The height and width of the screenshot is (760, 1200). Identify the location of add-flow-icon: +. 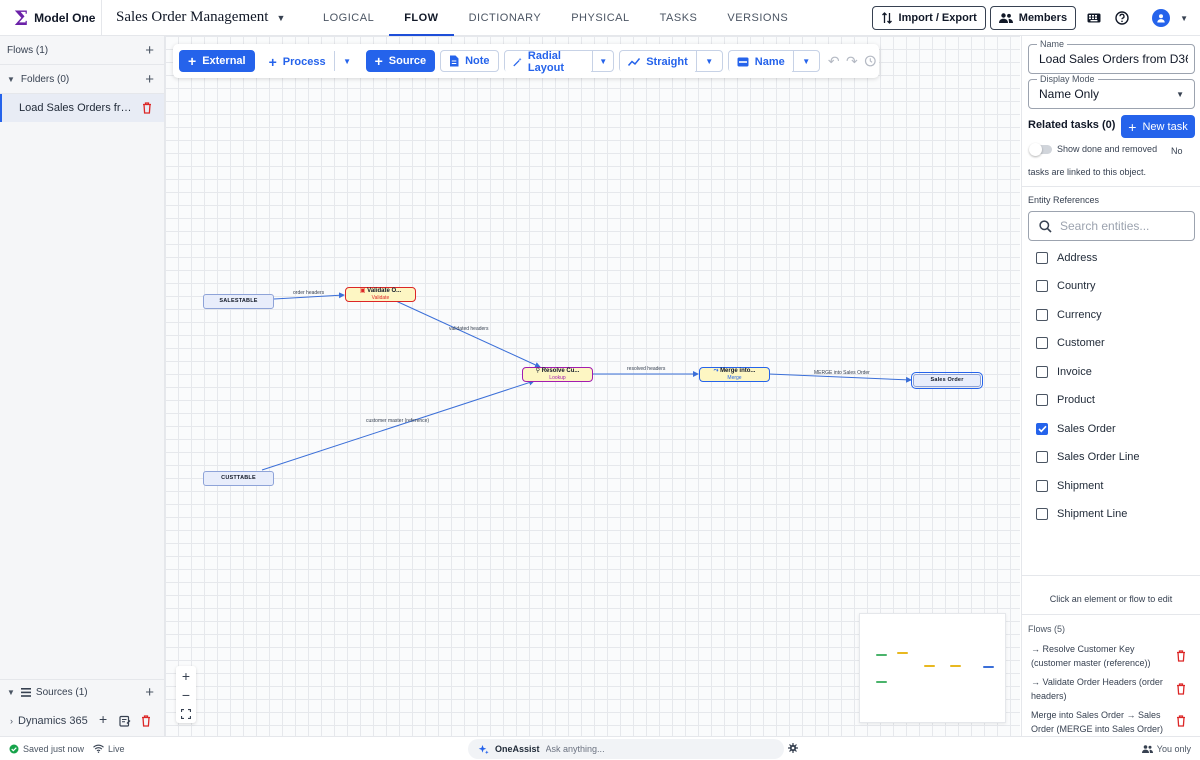
(149, 50).